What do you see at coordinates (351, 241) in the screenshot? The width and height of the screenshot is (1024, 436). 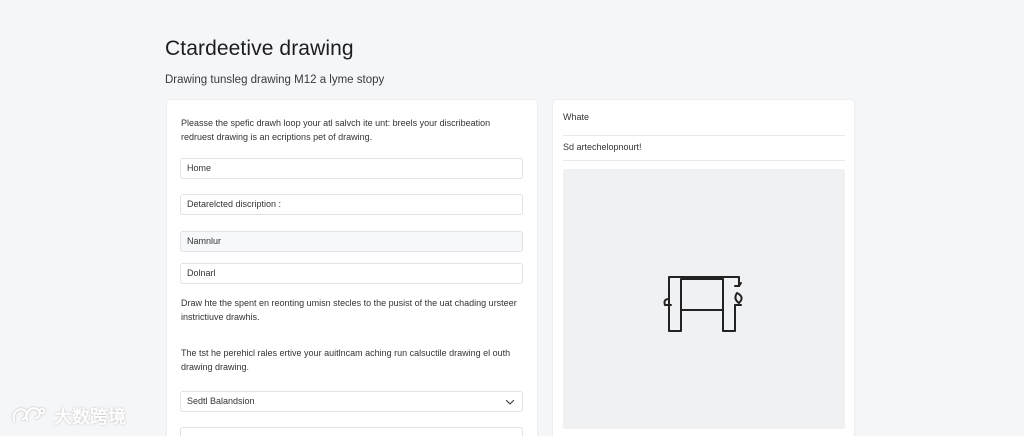 I see `name-field: Namnlur` at bounding box center [351, 241].